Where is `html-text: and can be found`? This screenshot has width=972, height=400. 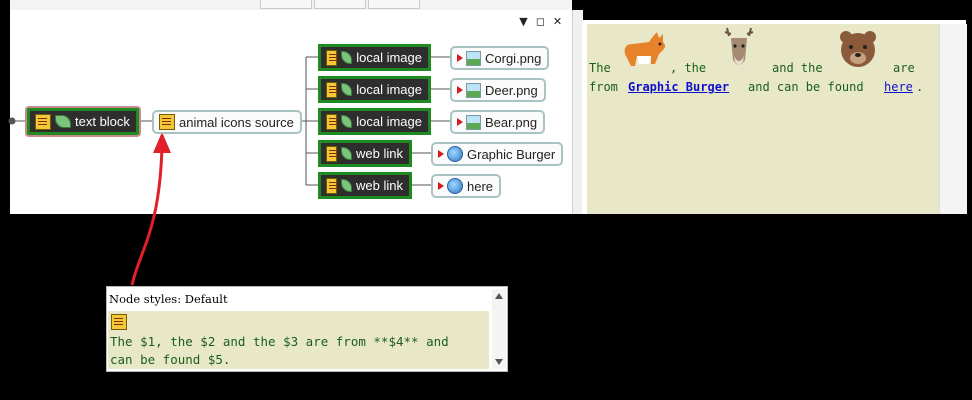 html-text: and can be found is located at coordinates (806, 87).